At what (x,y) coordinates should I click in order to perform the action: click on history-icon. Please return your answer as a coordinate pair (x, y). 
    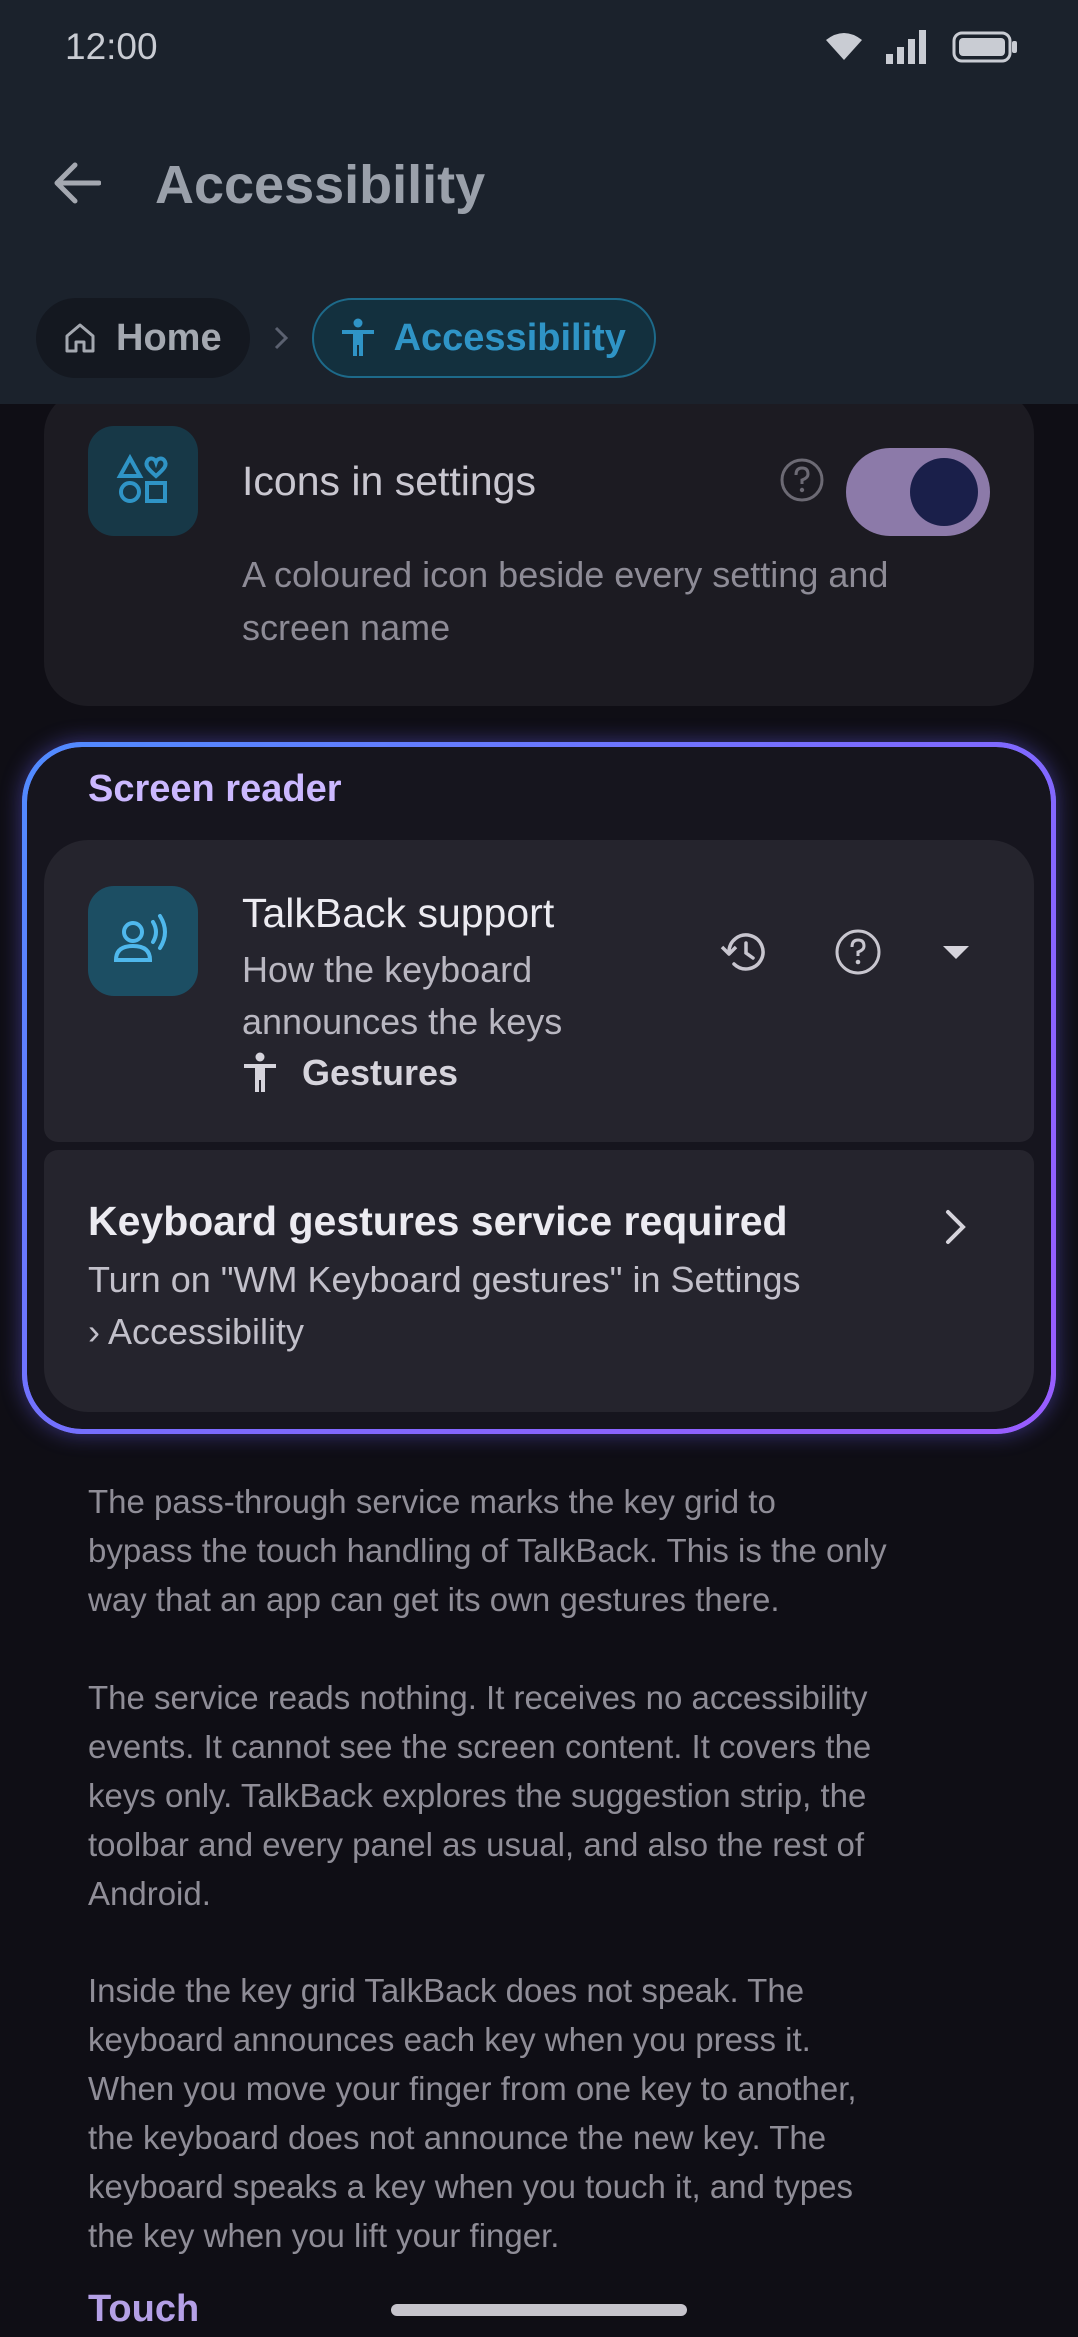
    Looking at the image, I should click on (744, 954).